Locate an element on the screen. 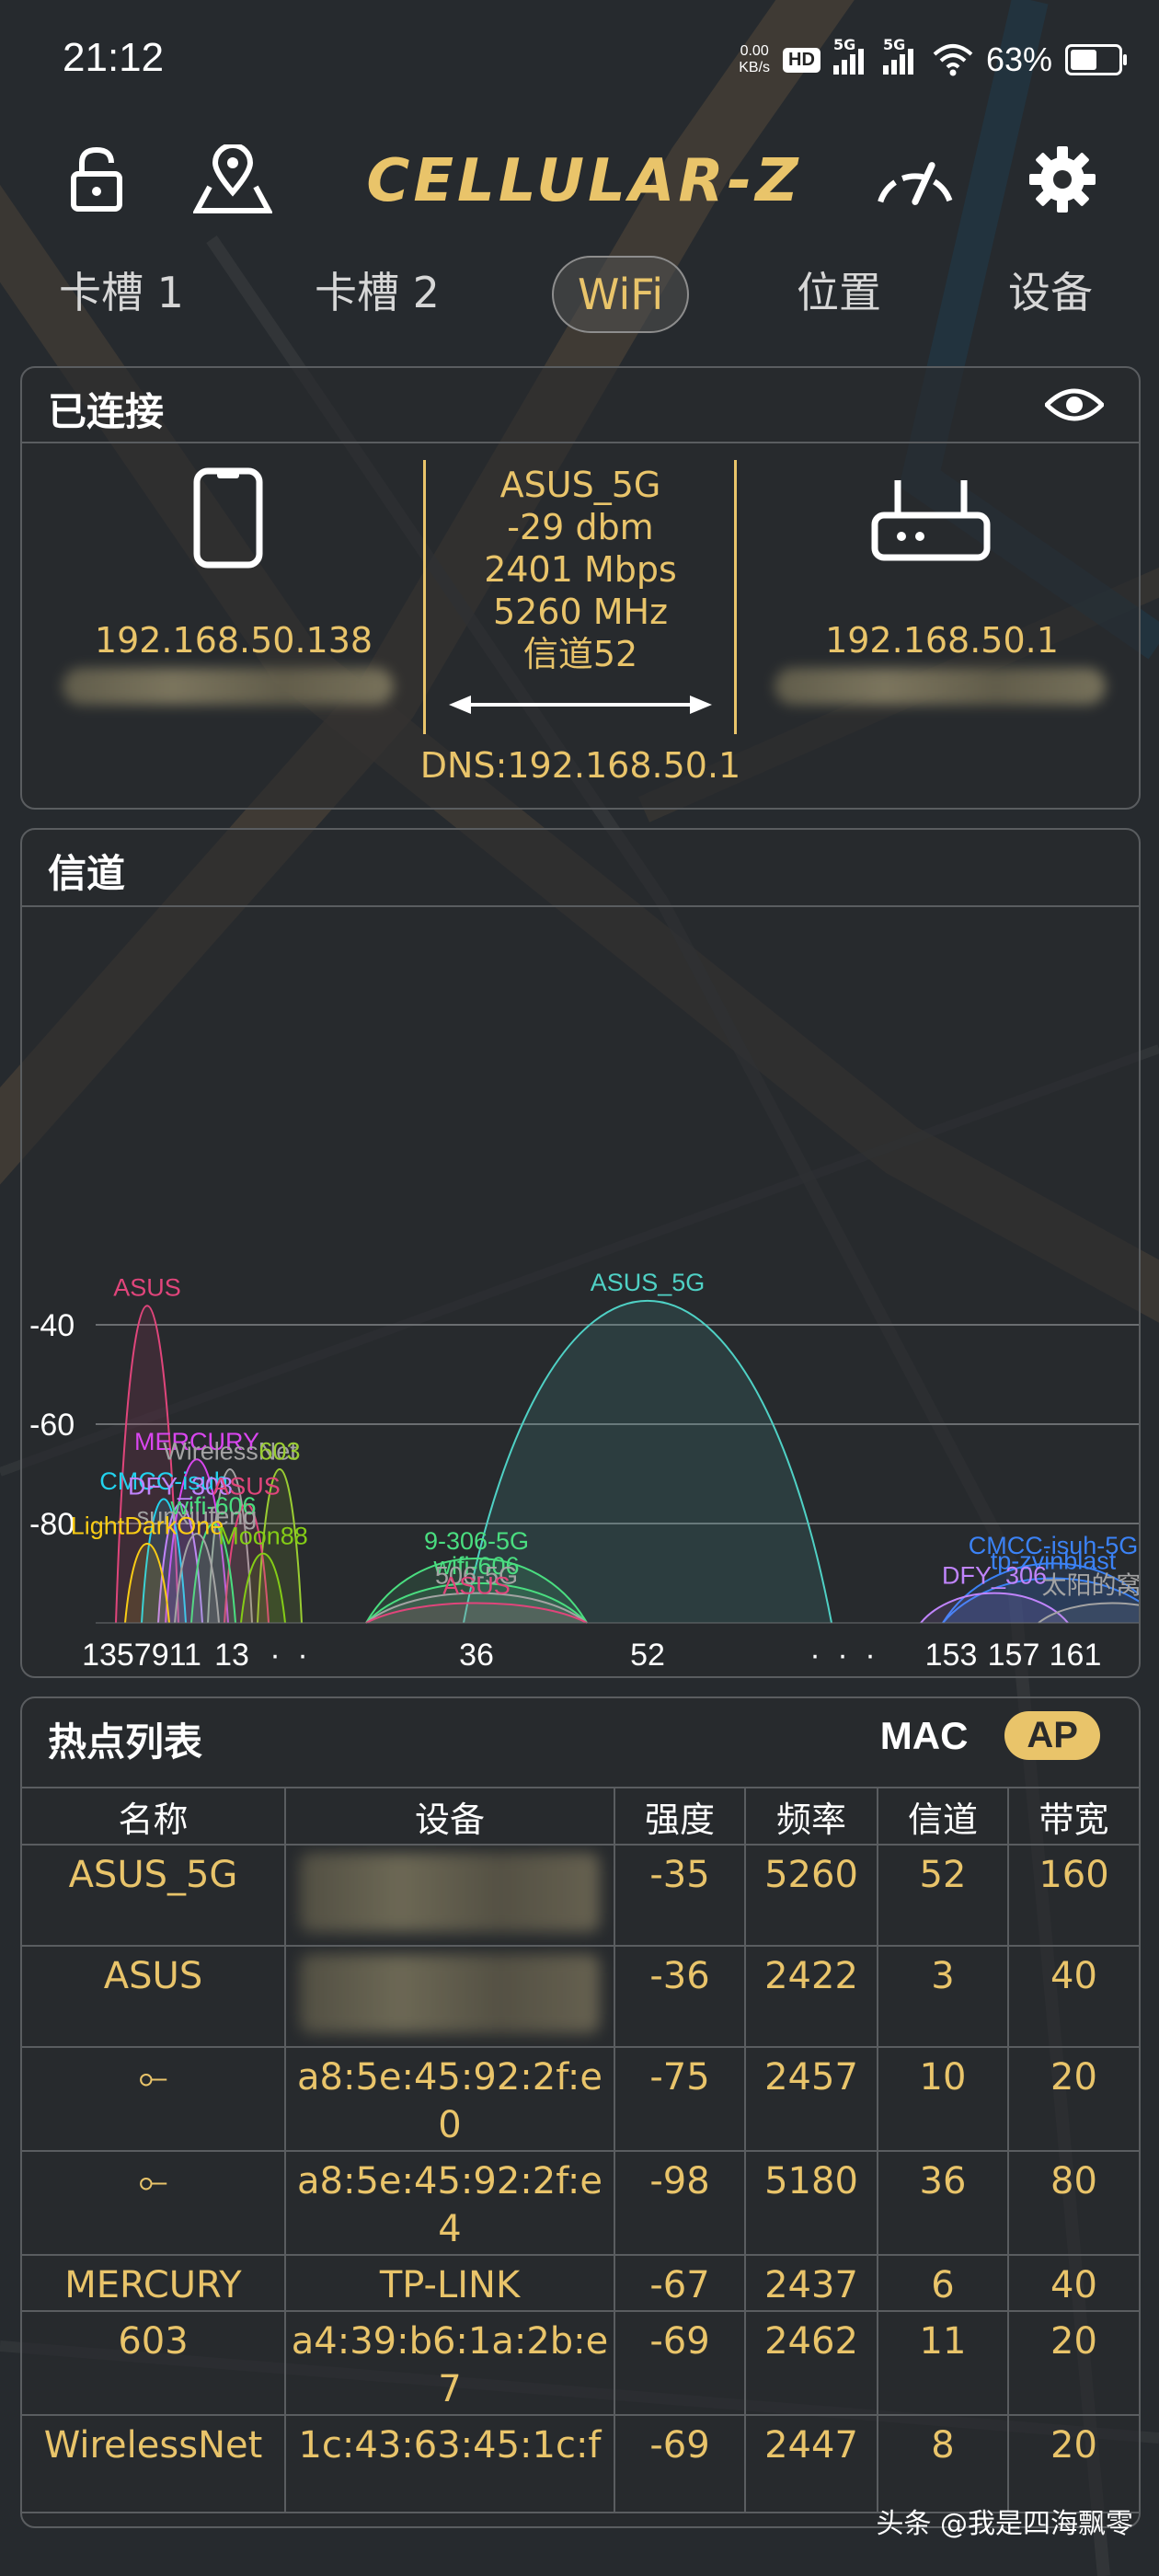 Image resolution: width=1159 pixels, height=2576 pixels. sim1-network-label: 5G is located at coordinates (844, 44).